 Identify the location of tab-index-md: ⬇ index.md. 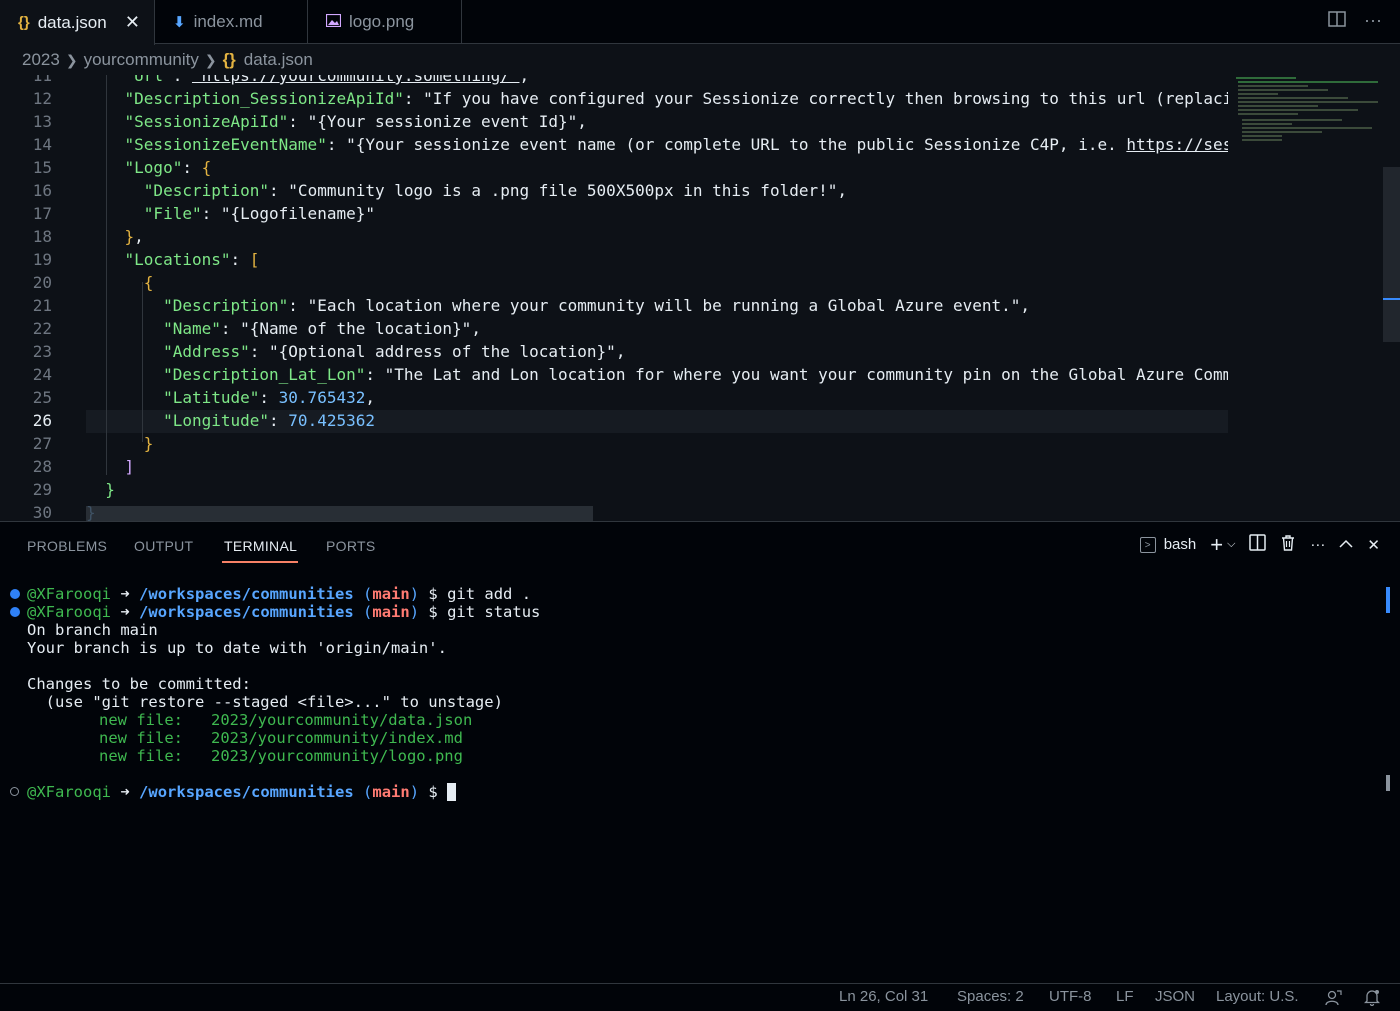
(231, 22).